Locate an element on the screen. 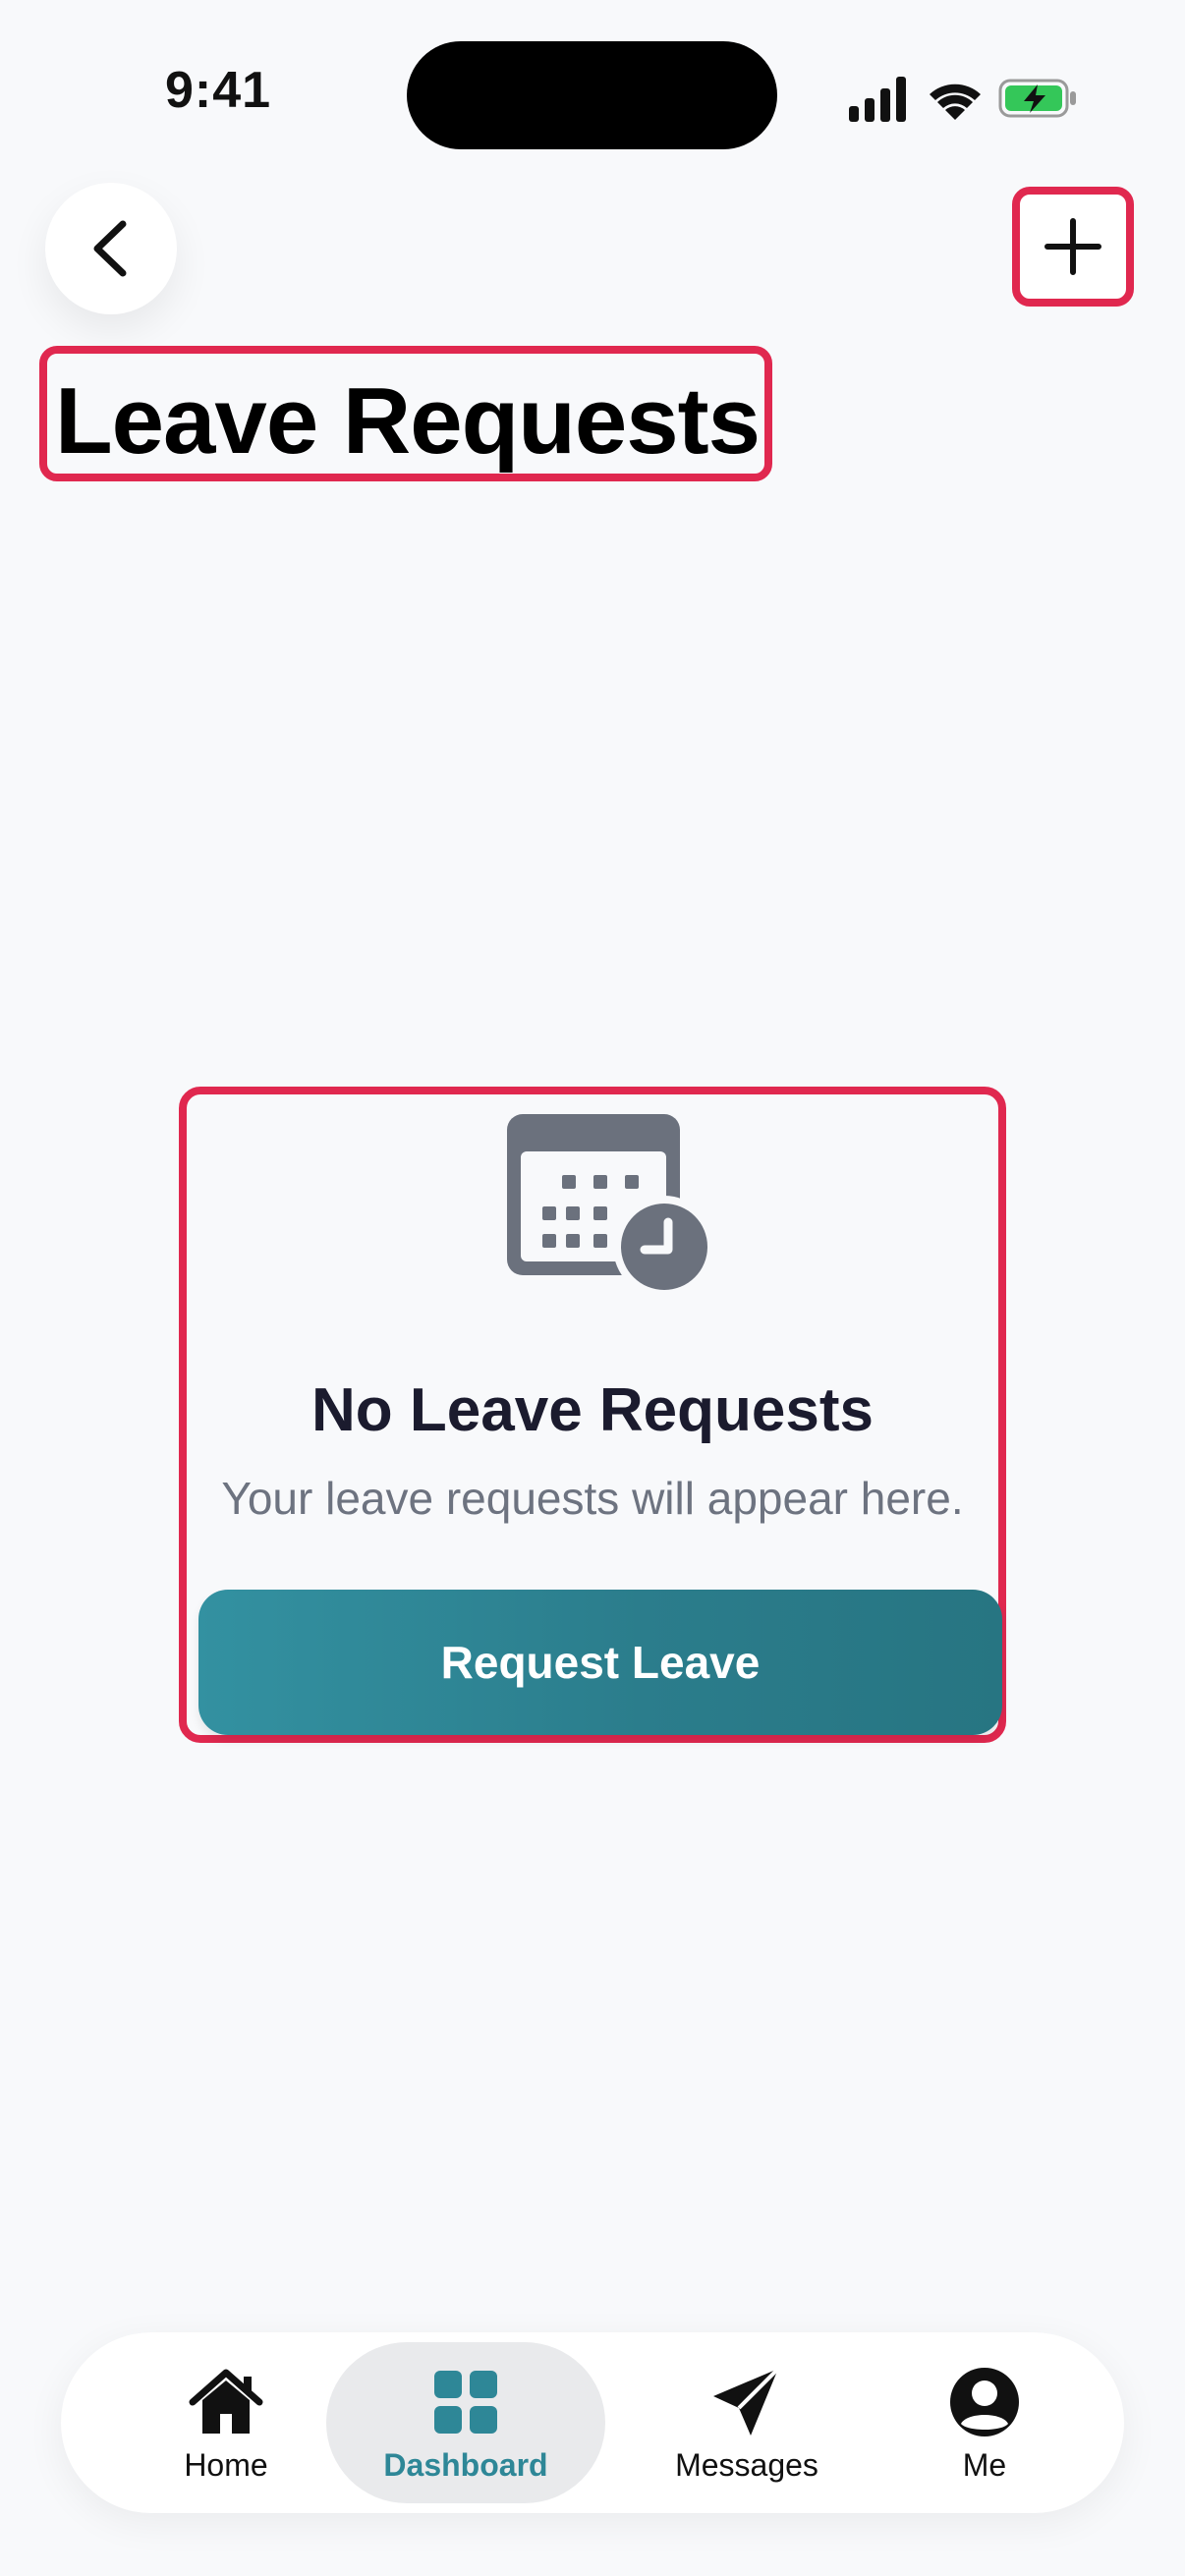 Image resolution: width=1185 pixels, height=2576 pixels. bottom-tab-bar: Home Dashboard Messages Me is located at coordinates (592, 2422).